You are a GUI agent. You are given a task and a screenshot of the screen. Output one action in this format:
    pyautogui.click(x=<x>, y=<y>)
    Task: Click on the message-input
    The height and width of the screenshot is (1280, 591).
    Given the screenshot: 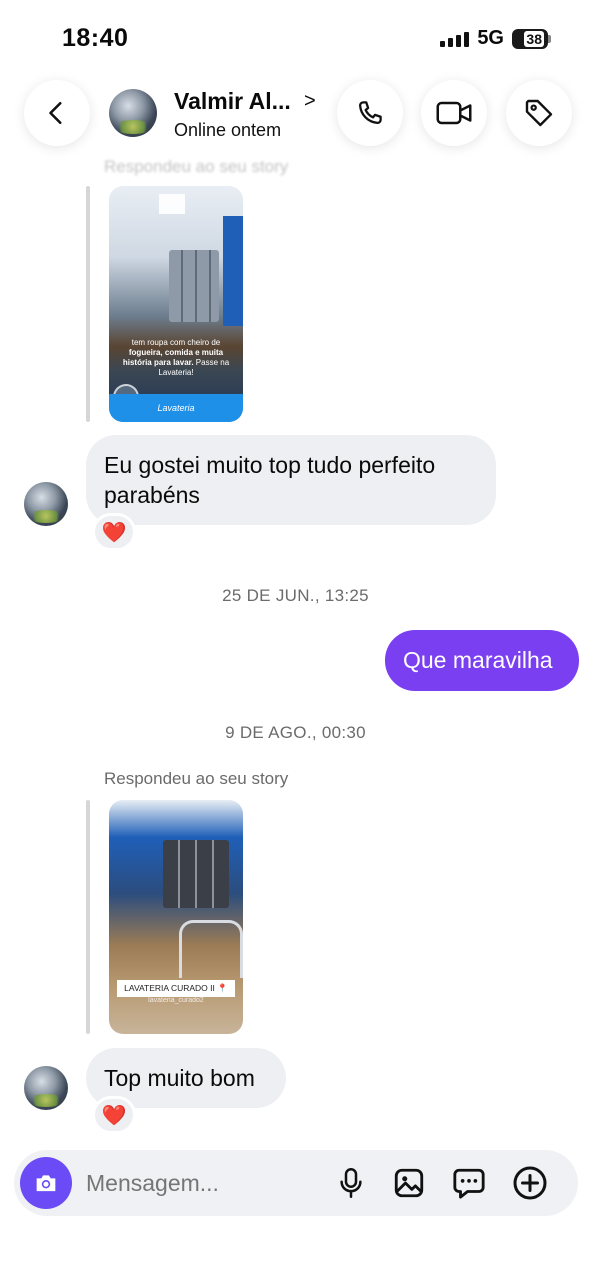 What is the action you would take?
    pyautogui.click(x=201, y=1183)
    